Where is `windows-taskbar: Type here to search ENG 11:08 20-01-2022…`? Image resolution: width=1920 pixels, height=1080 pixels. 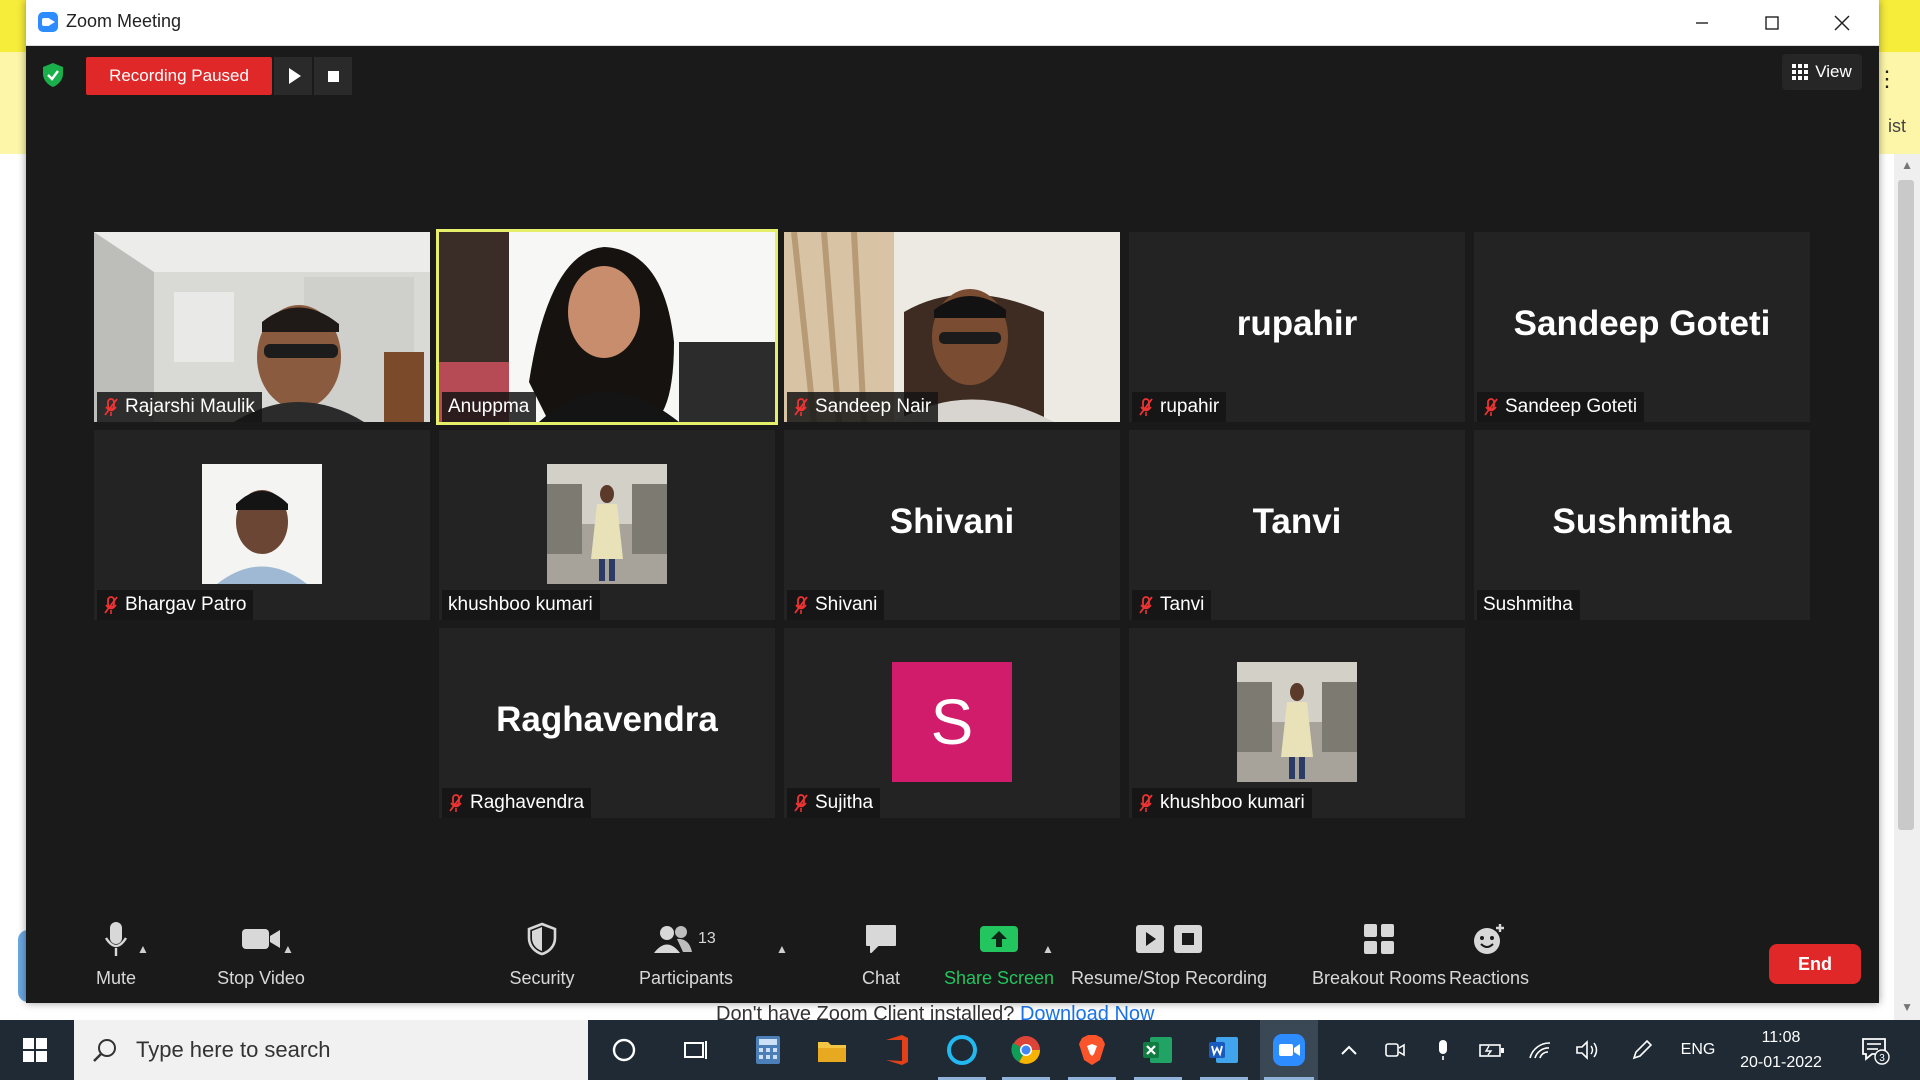 windows-taskbar: Type here to search ENG 11:08 20-01-2022… is located at coordinates (960, 1050).